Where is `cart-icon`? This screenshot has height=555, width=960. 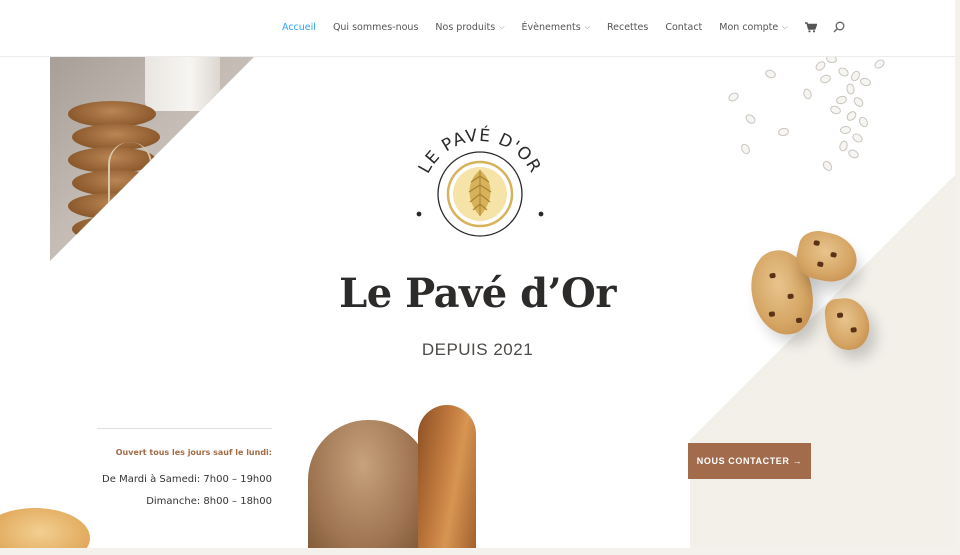 cart-icon is located at coordinates (810, 27).